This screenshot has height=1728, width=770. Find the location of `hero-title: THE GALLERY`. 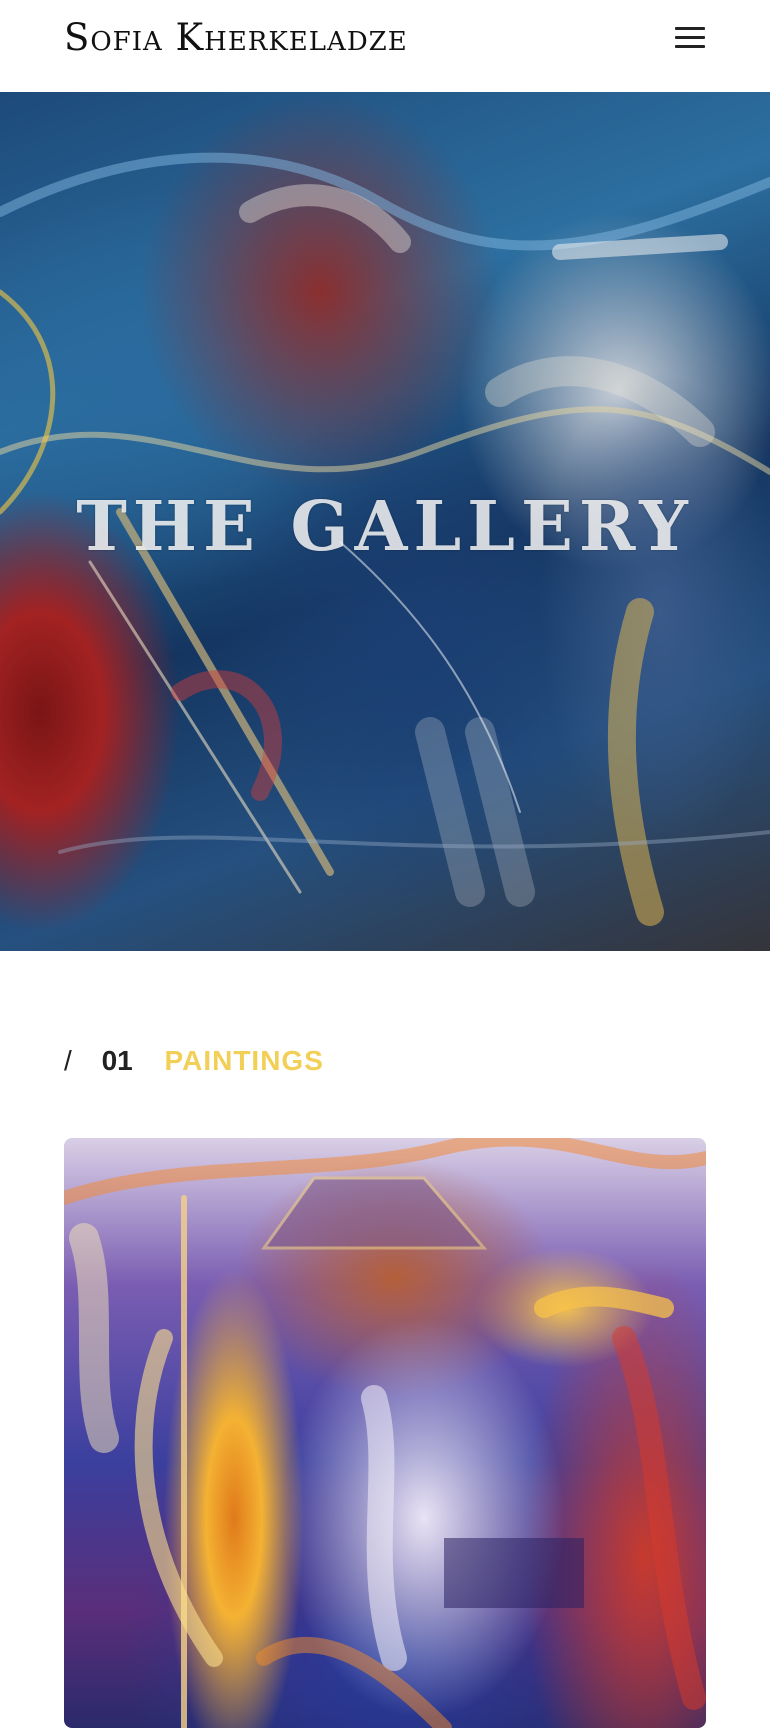

hero-title: THE GALLERY is located at coordinates (385, 527).